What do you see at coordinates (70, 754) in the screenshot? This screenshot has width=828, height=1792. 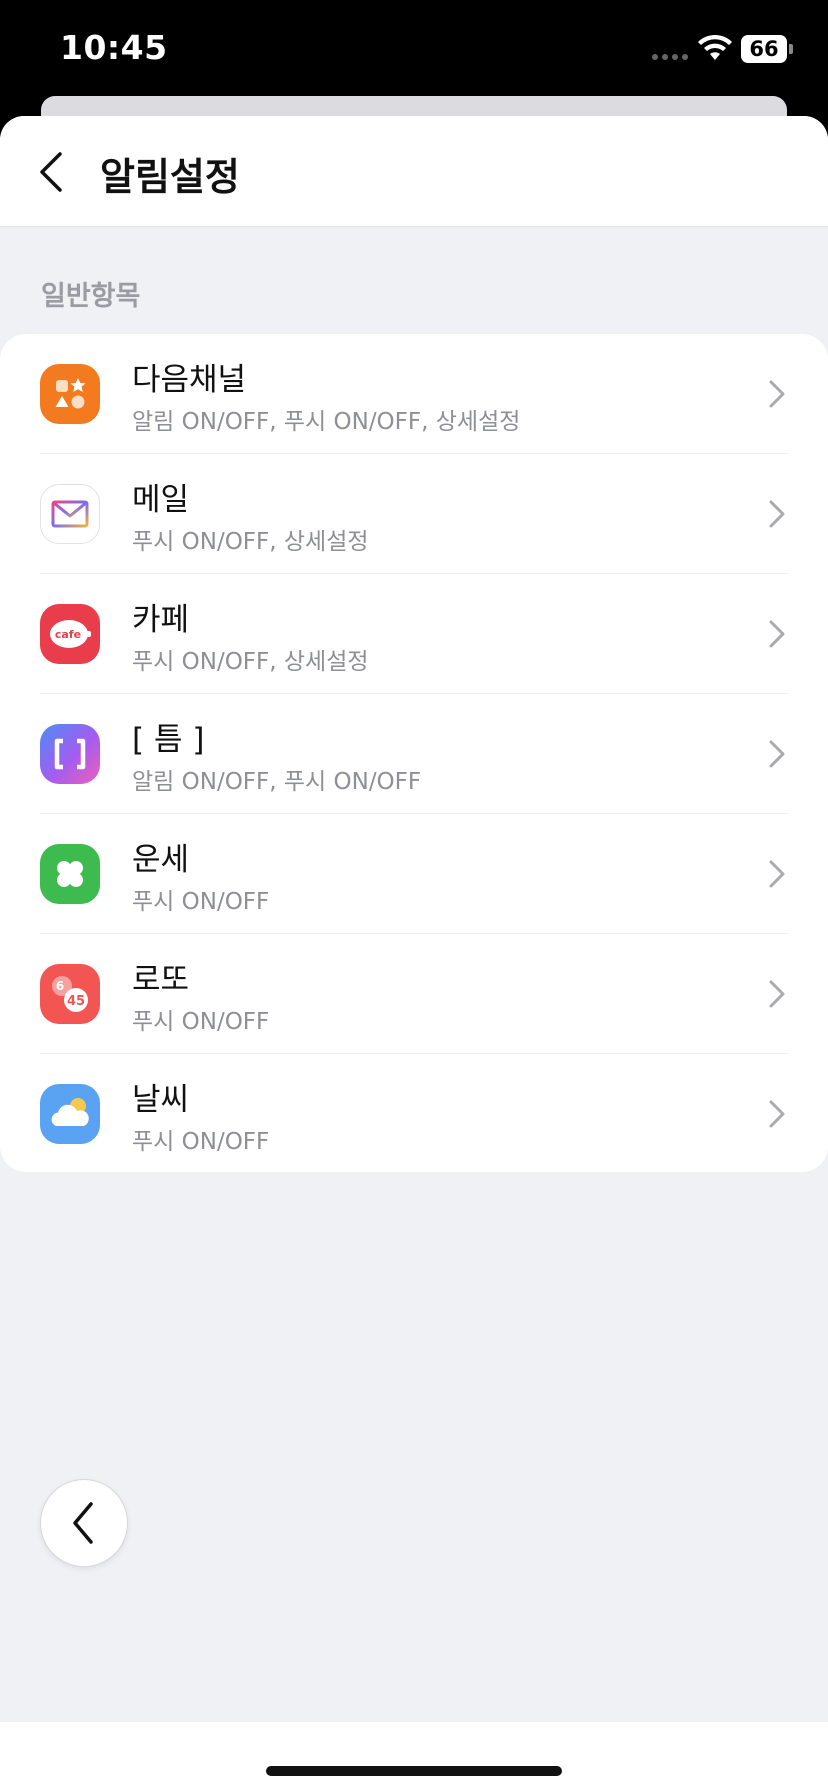 I see `teum-icon` at bounding box center [70, 754].